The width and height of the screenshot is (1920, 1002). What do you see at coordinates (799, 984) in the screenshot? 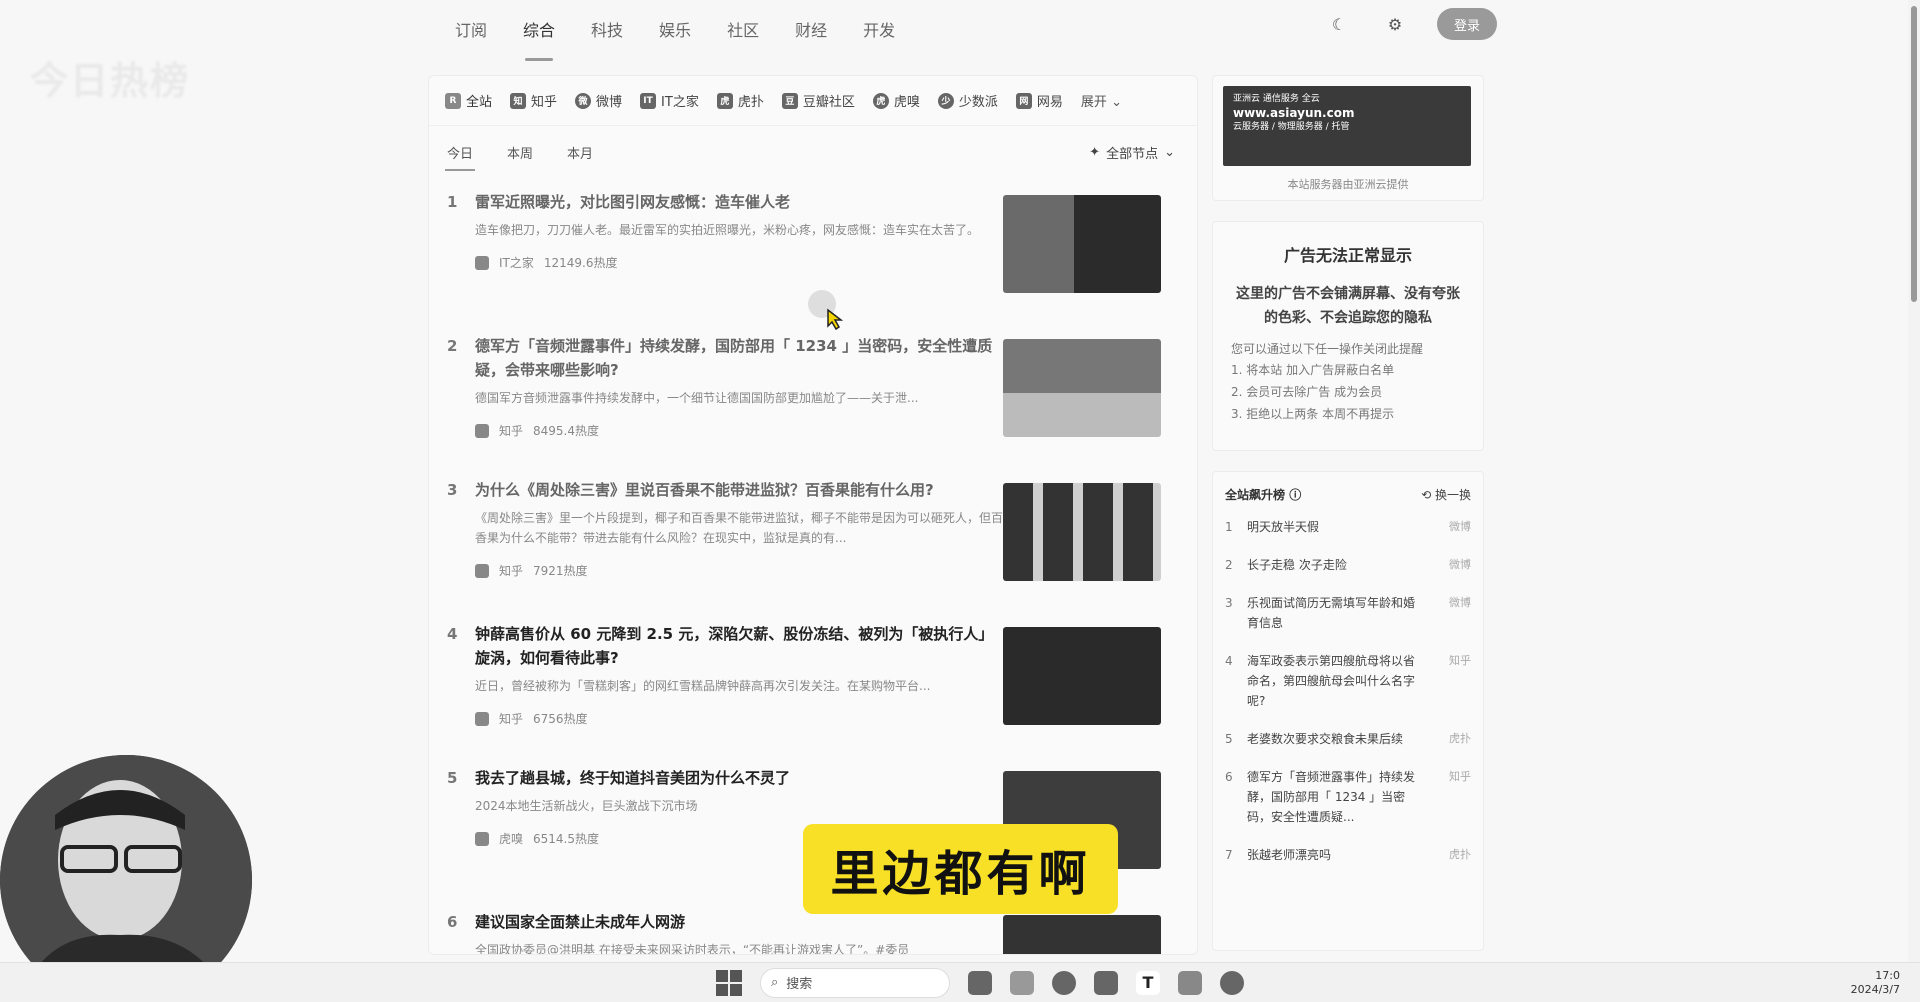
I see `taskbar-search-label: 搜索` at bounding box center [799, 984].